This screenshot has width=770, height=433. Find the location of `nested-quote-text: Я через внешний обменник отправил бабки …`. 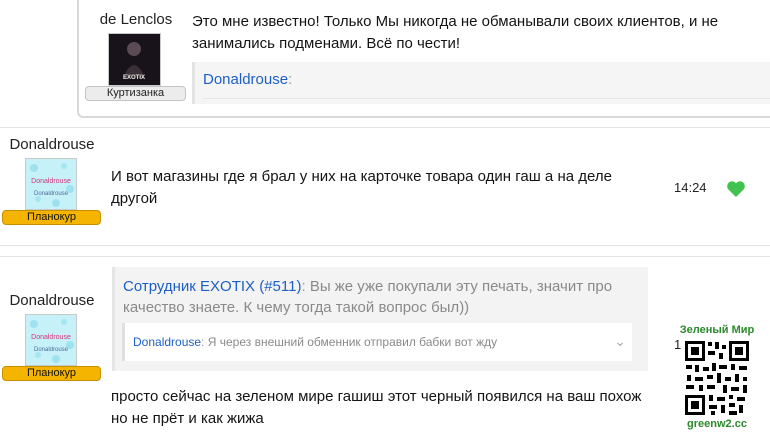

nested-quote-text: Я через внешний обменник отправил бабки … is located at coordinates (352, 342).